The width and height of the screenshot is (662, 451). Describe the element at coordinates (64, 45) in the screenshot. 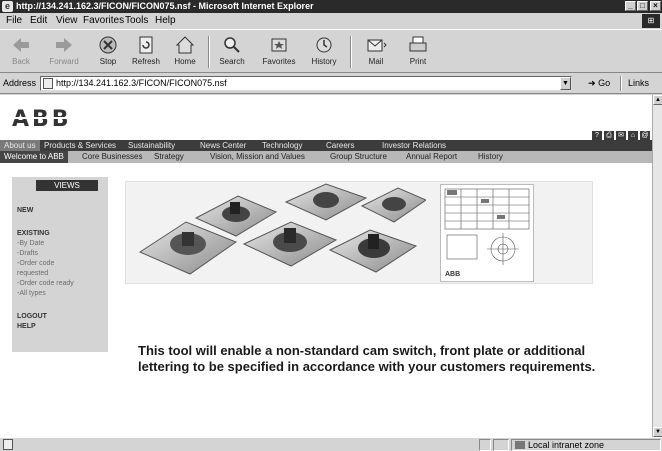

I see `forward-arrow-icon` at that location.